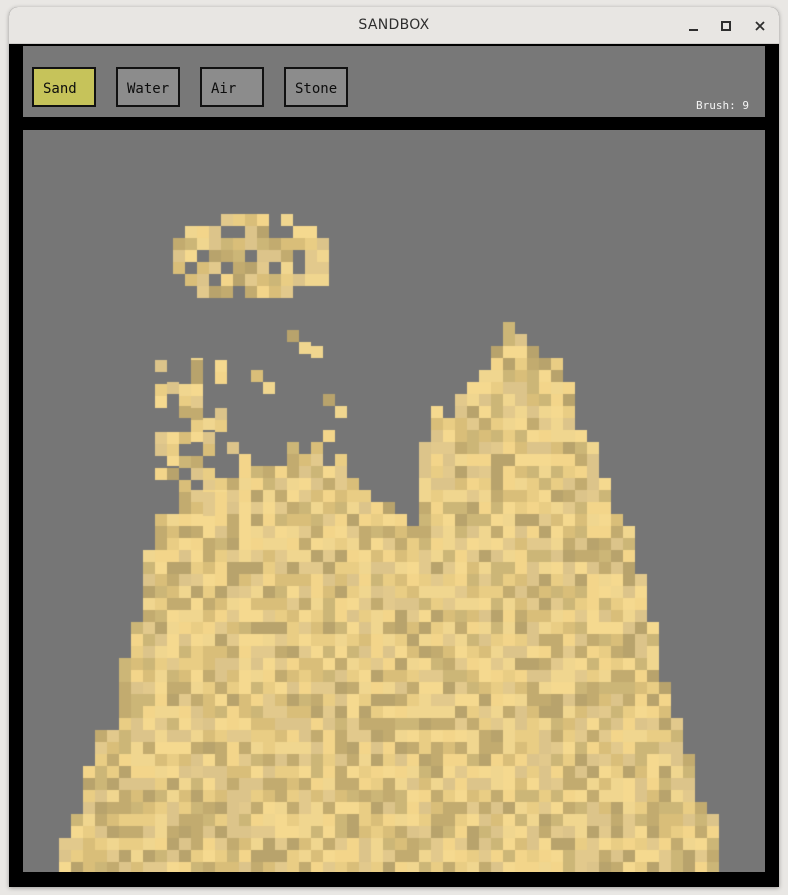  I want to click on tool-stone-button: Stone, so click(316, 87).